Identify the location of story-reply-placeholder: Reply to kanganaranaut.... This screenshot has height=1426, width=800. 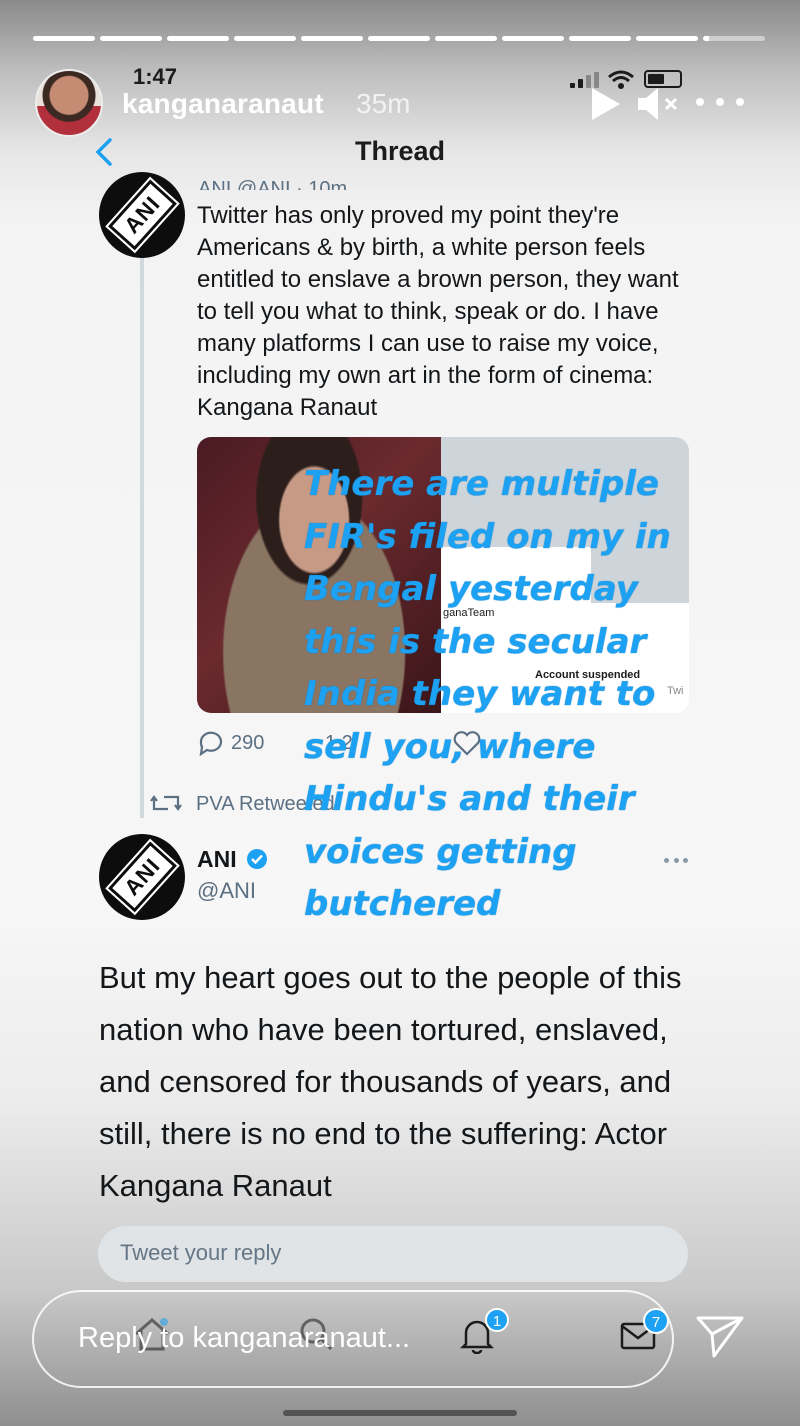
(244, 1338).